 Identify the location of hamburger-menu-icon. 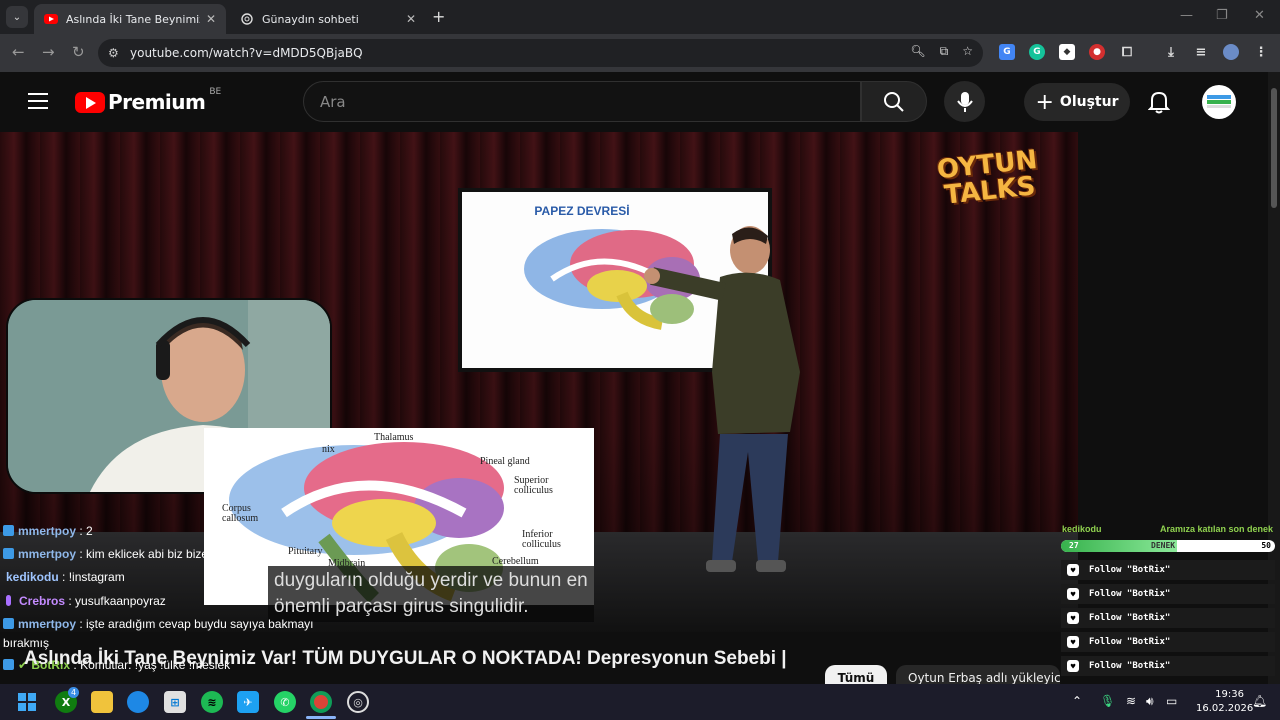
(38, 103).